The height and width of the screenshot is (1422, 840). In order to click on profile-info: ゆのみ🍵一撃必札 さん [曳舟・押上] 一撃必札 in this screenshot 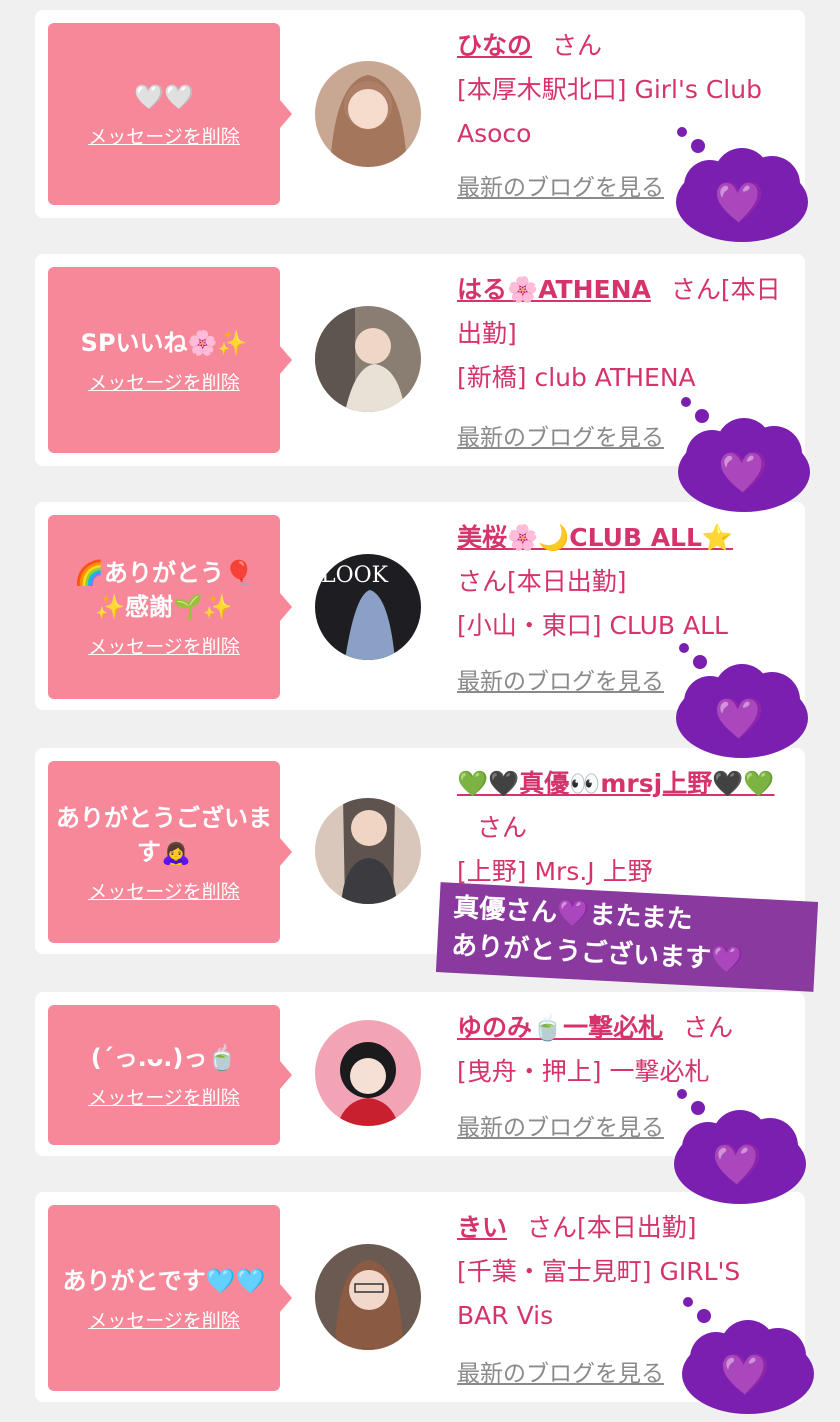, I will do `click(622, 1050)`.